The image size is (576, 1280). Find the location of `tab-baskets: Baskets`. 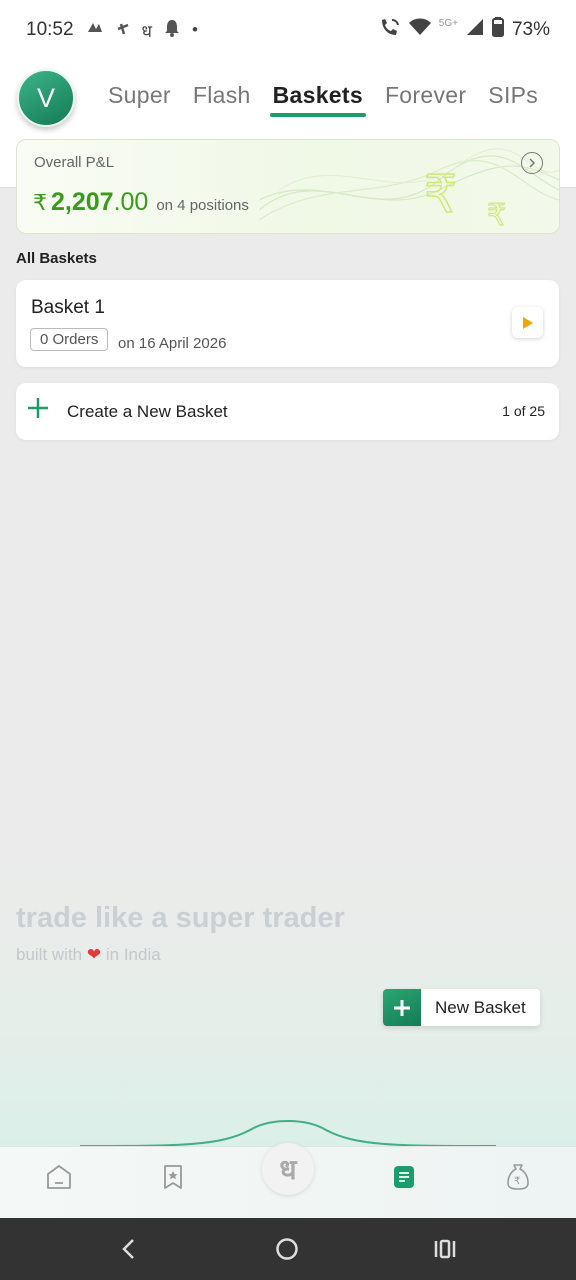

tab-baskets: Baskets is located at coordinates (318, 97).